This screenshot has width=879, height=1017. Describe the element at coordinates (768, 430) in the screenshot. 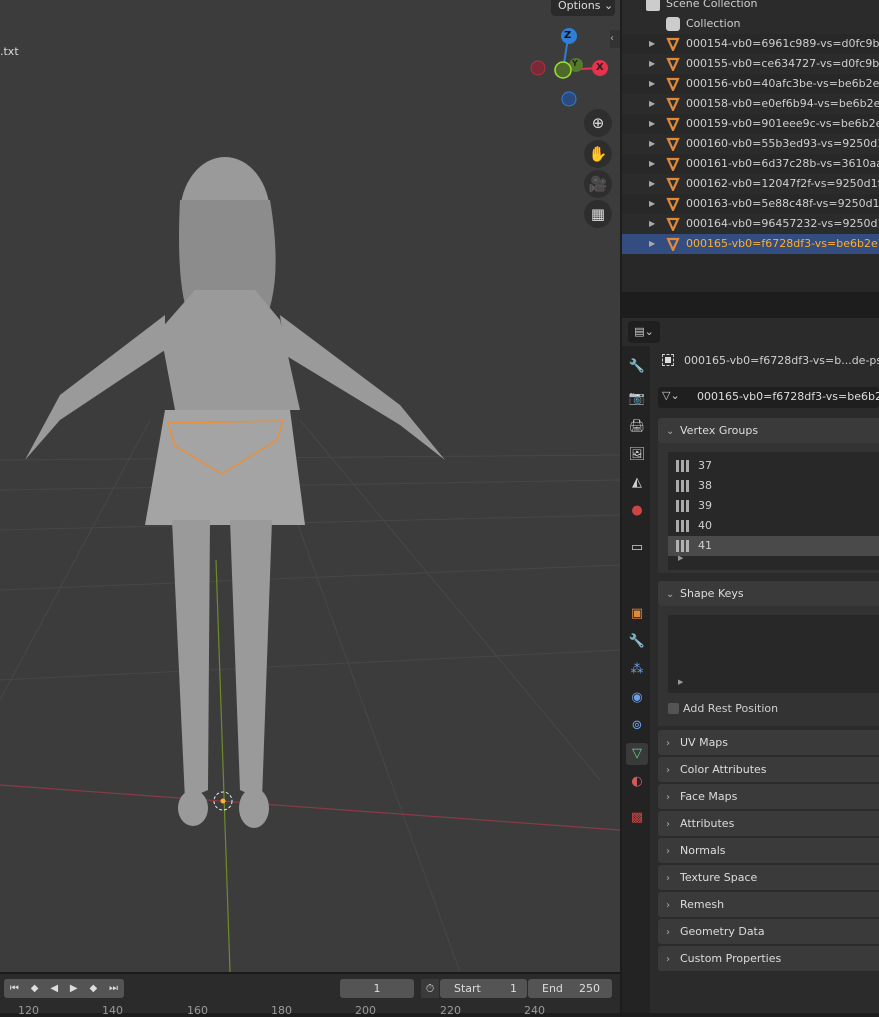

I see `vertex-groups-panel-header: ⌄ Vertex Groups` at that location.